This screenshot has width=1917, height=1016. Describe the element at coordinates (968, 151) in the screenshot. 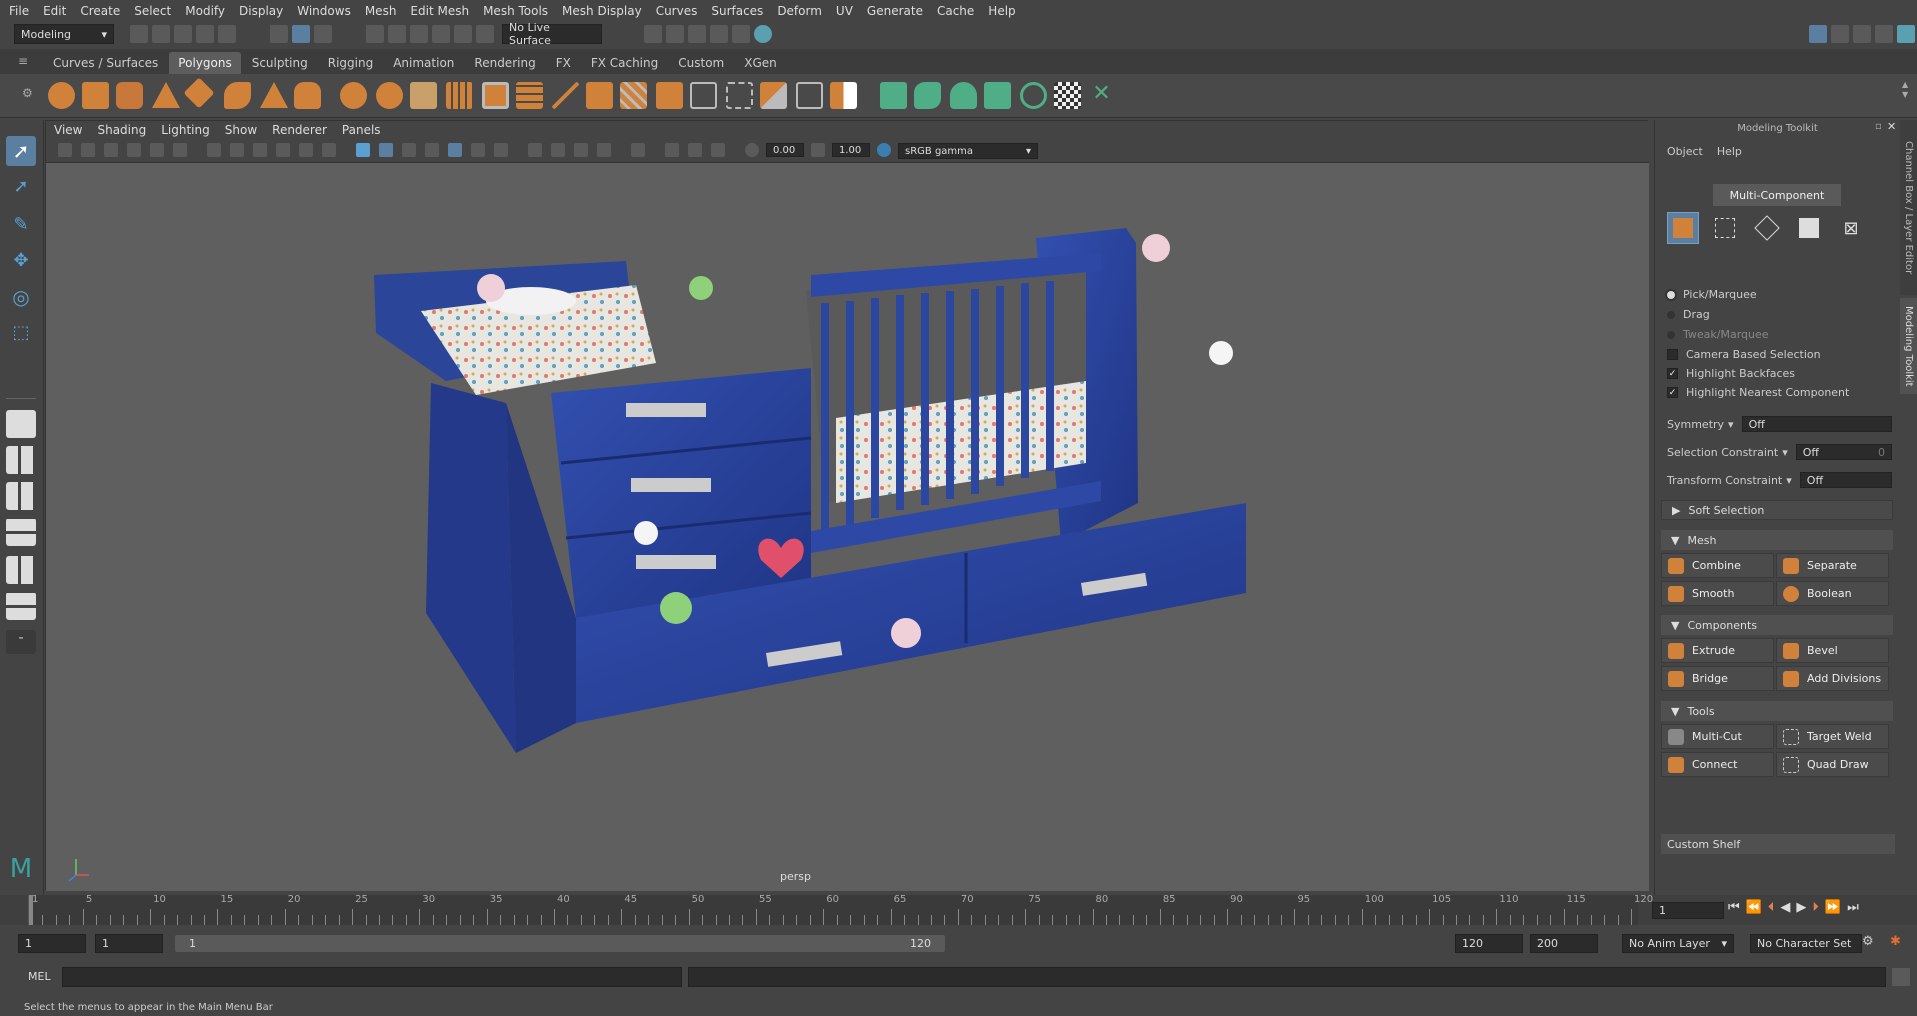

I see `color-space-dropdown: sRGB gamma ▾` at that location.